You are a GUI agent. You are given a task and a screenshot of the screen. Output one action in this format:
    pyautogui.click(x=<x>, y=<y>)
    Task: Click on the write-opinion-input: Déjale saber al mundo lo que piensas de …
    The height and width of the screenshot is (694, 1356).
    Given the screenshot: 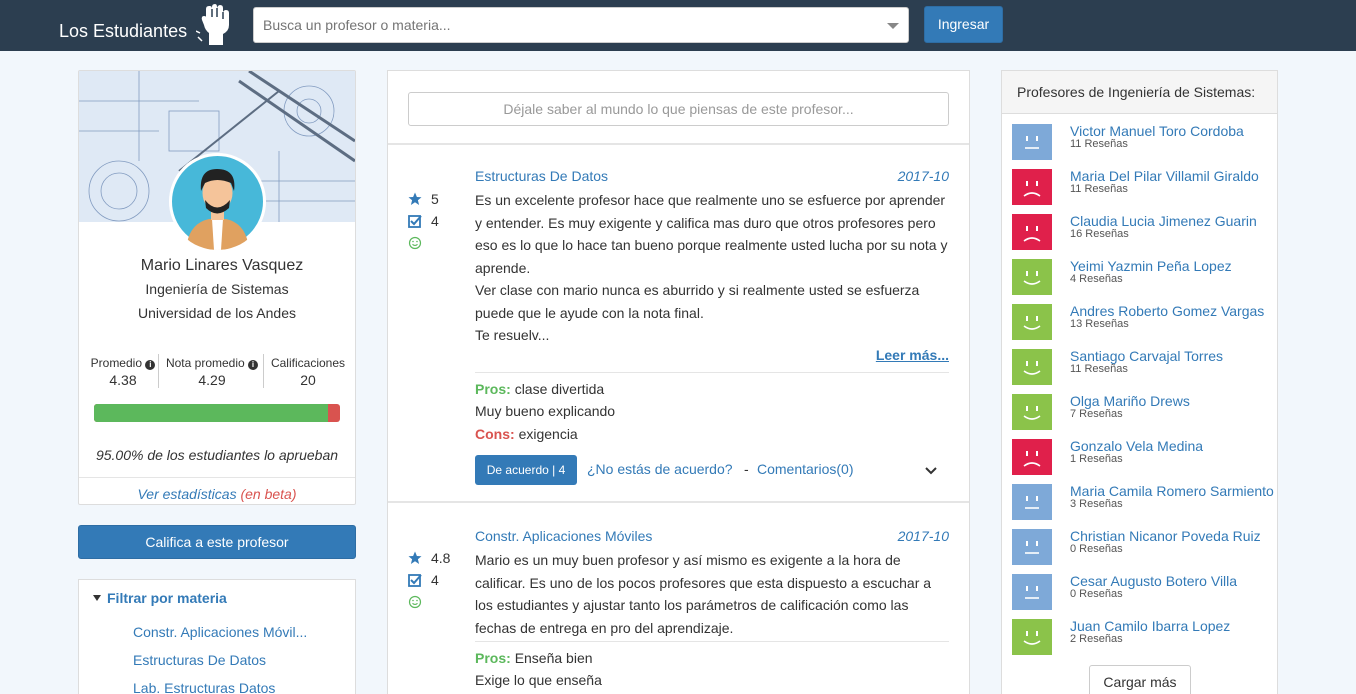 What is the action you would take?
    pyautogui.click(x=678, y=109)
    